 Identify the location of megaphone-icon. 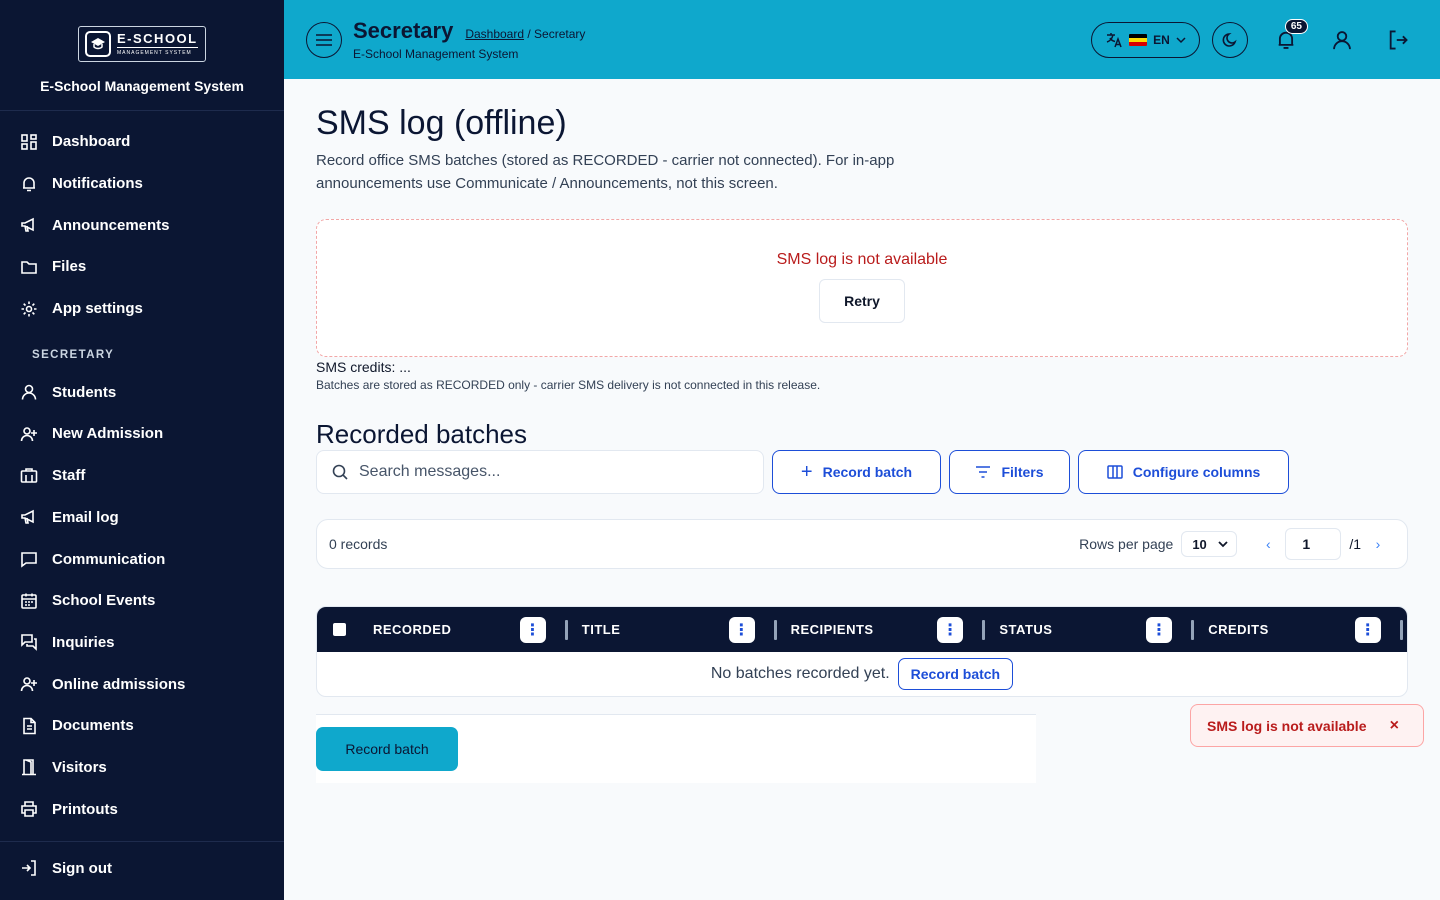
(27, 517).